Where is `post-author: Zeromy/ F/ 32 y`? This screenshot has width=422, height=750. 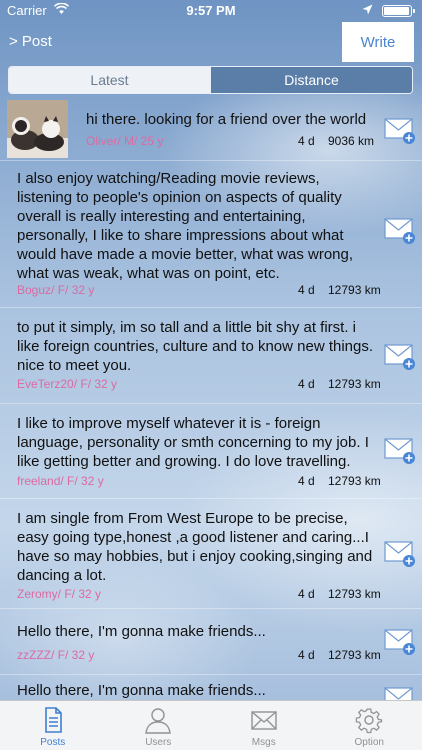 post-author: Zeromy/ F/ 32 y is located at coordinates (59, 594).